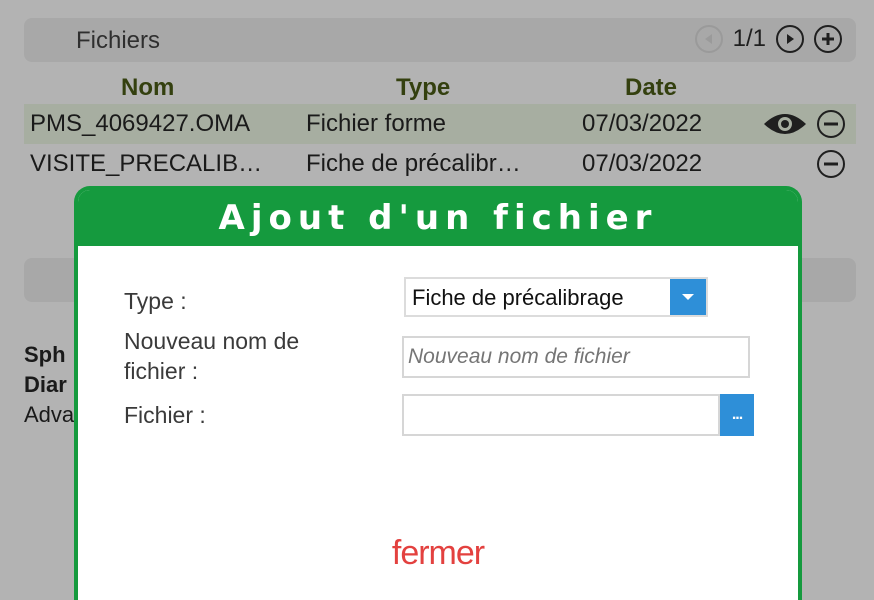 The width and height of the screenshot is (874, 600). I want to click on dialog-title: Ajout d'un fichier, so click(438, 218).